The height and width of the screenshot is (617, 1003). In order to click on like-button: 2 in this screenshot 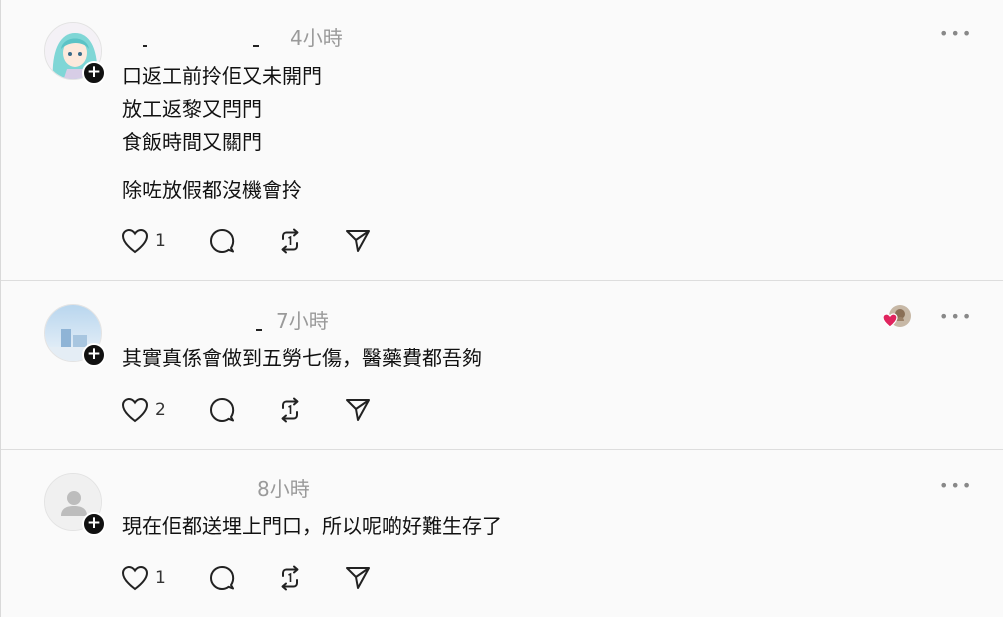, I will do `click(143, 410)`.